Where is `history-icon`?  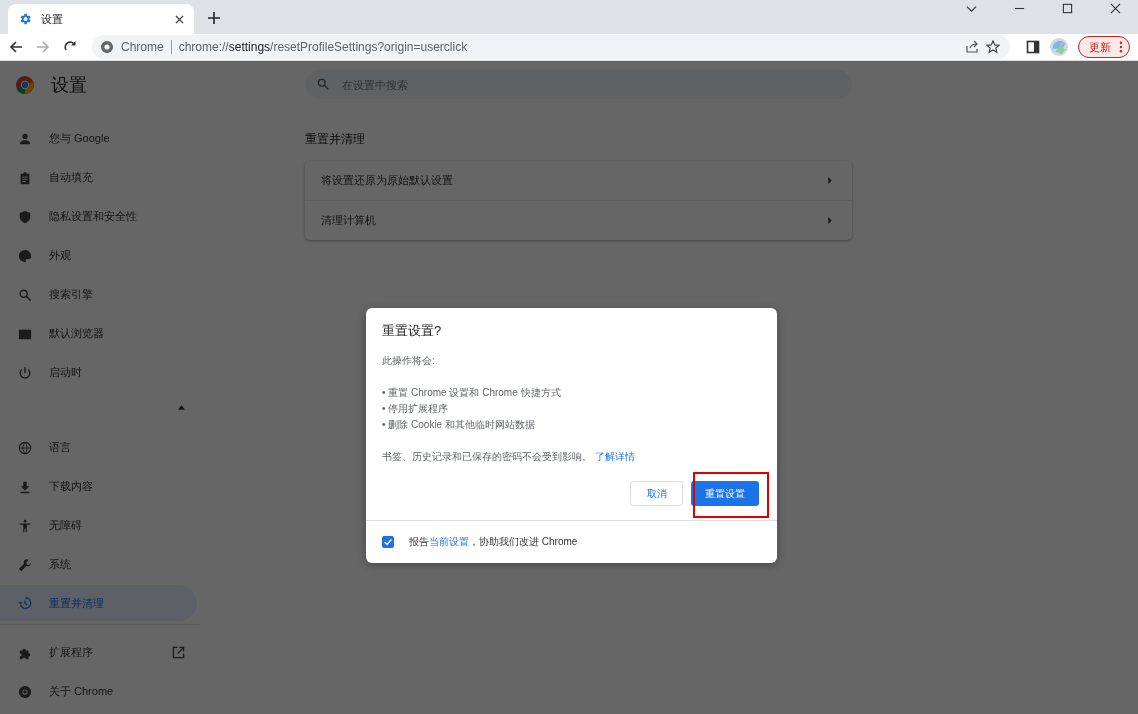 history-icon is located at coordinates (25, 603).